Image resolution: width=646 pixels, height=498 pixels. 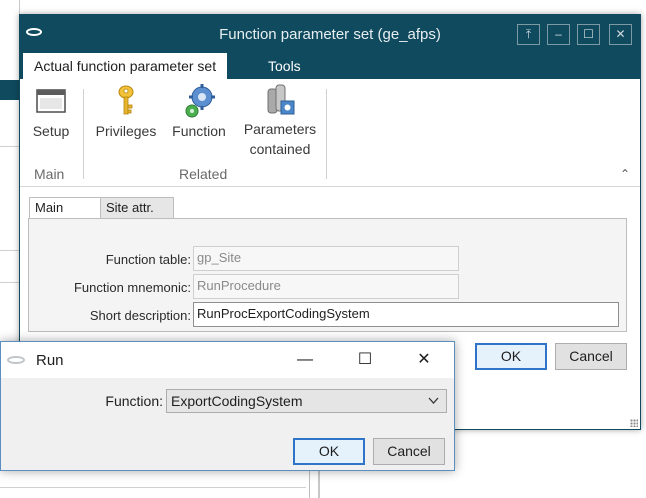 I want to click on function-select-value: ExportCodingSystem, so click(x=237, y=401).